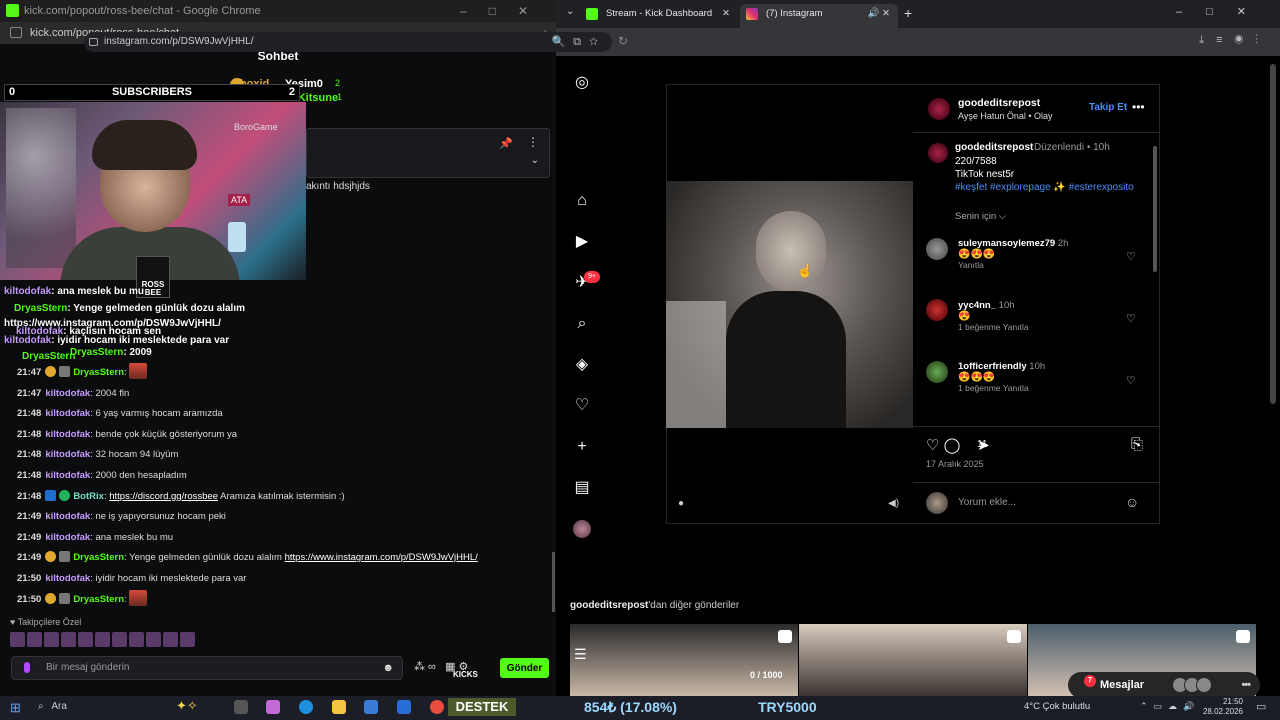 Image resolution: width=1280 pixels, height=720 pixels. Describe the element at coordinates (97, 455) in the screenshot. I see `chat-message: 21:48 kiltodofak: 32 hocam 94 lüyüm` at that location.